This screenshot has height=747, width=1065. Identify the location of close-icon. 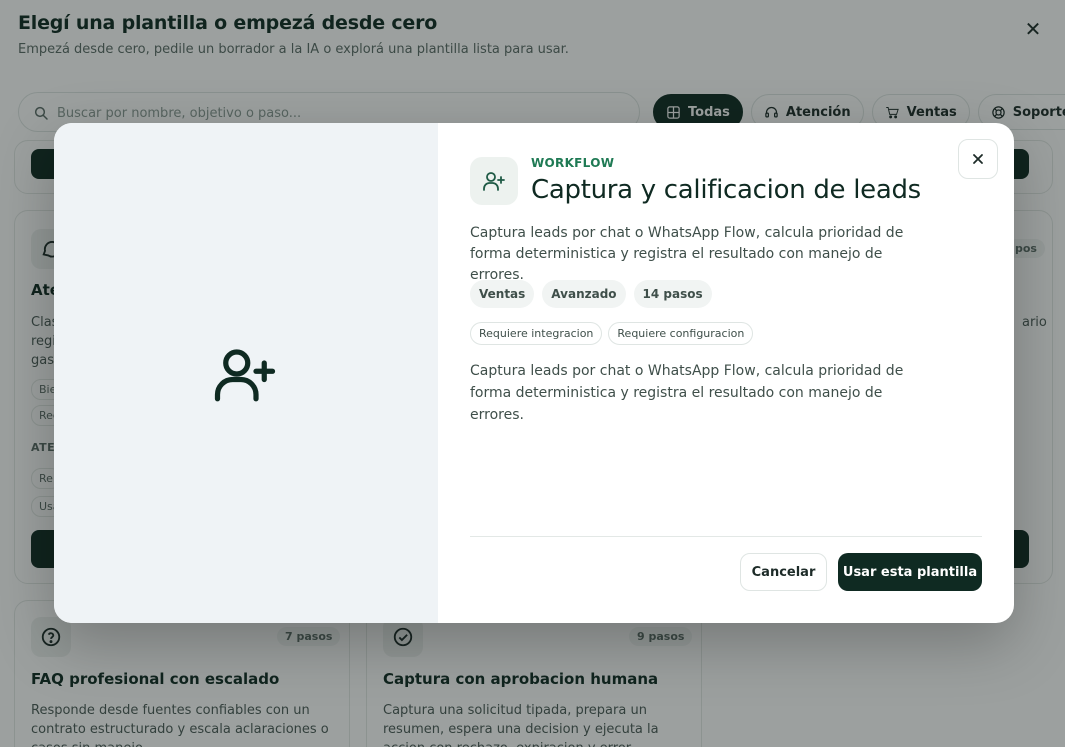
(978, 159).